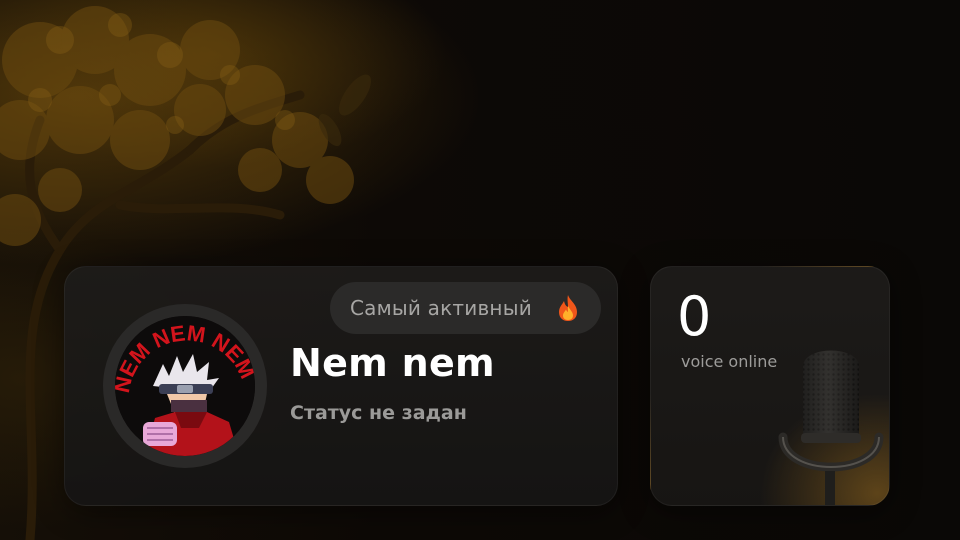 The image size is (960, 540). What do you see at coordinates (831, 427) in the screenshot?
I see `microphone-icon` at bounding box center [831, 427].